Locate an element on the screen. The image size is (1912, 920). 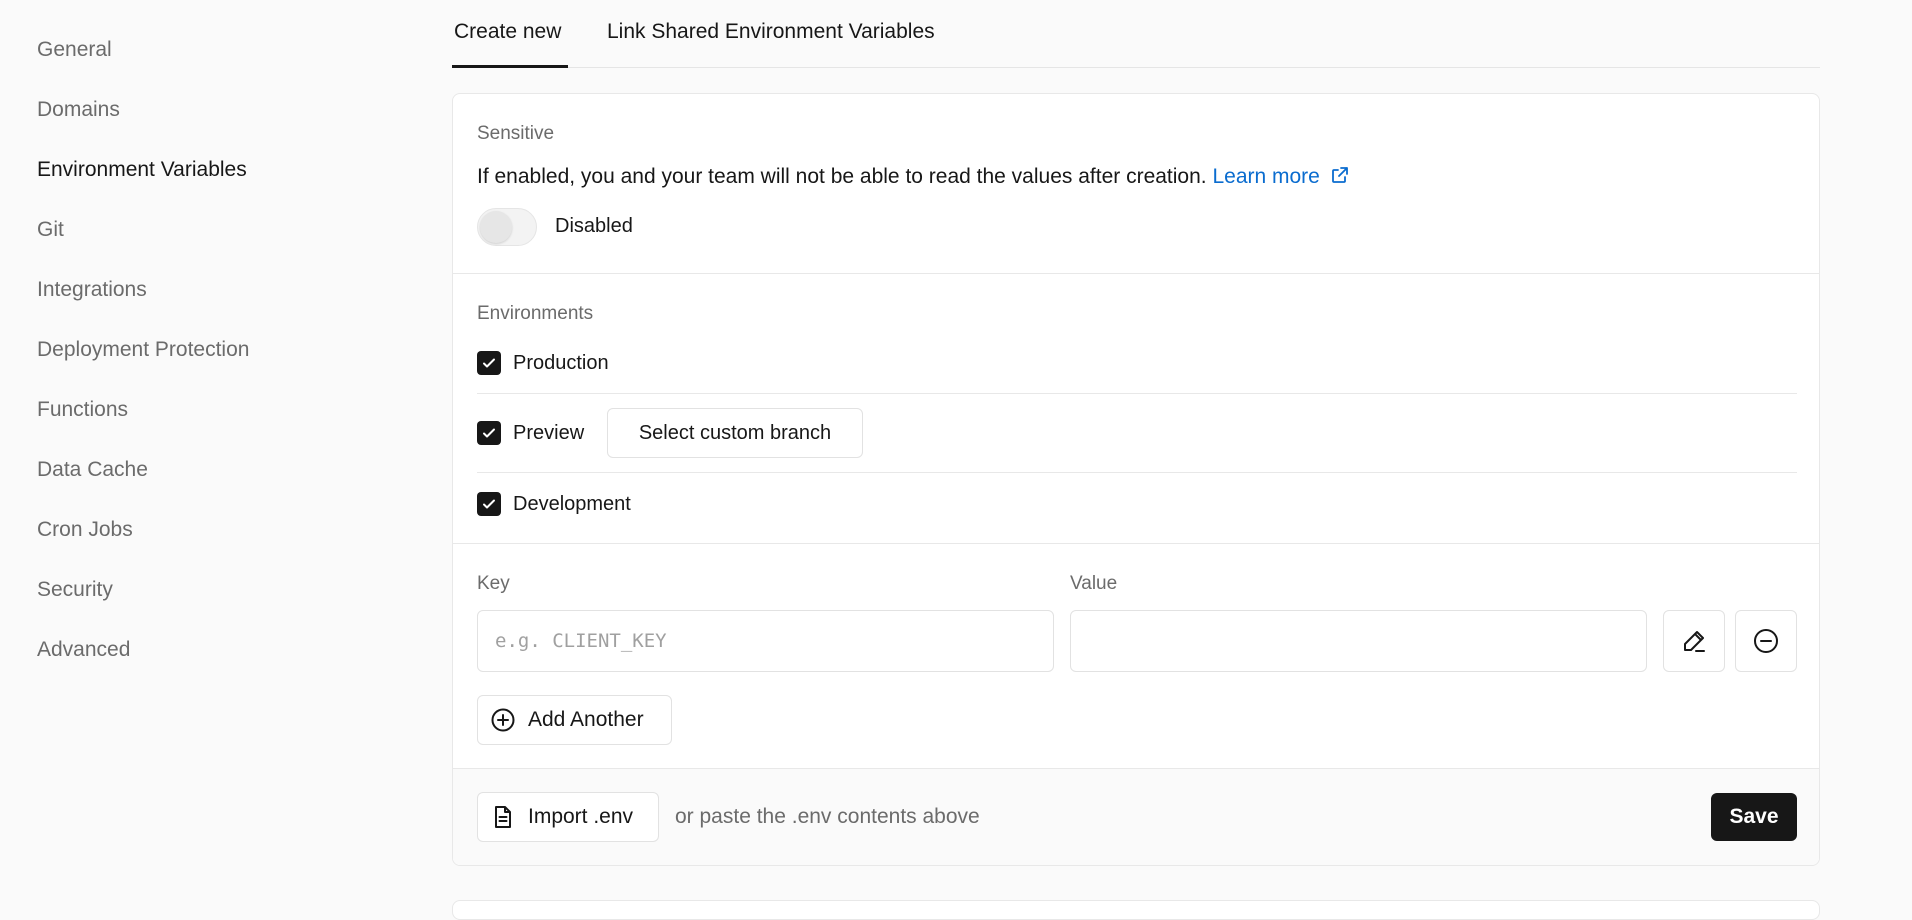
sidebar-item-advanced: Advanced is located at coordinates (83, 650).